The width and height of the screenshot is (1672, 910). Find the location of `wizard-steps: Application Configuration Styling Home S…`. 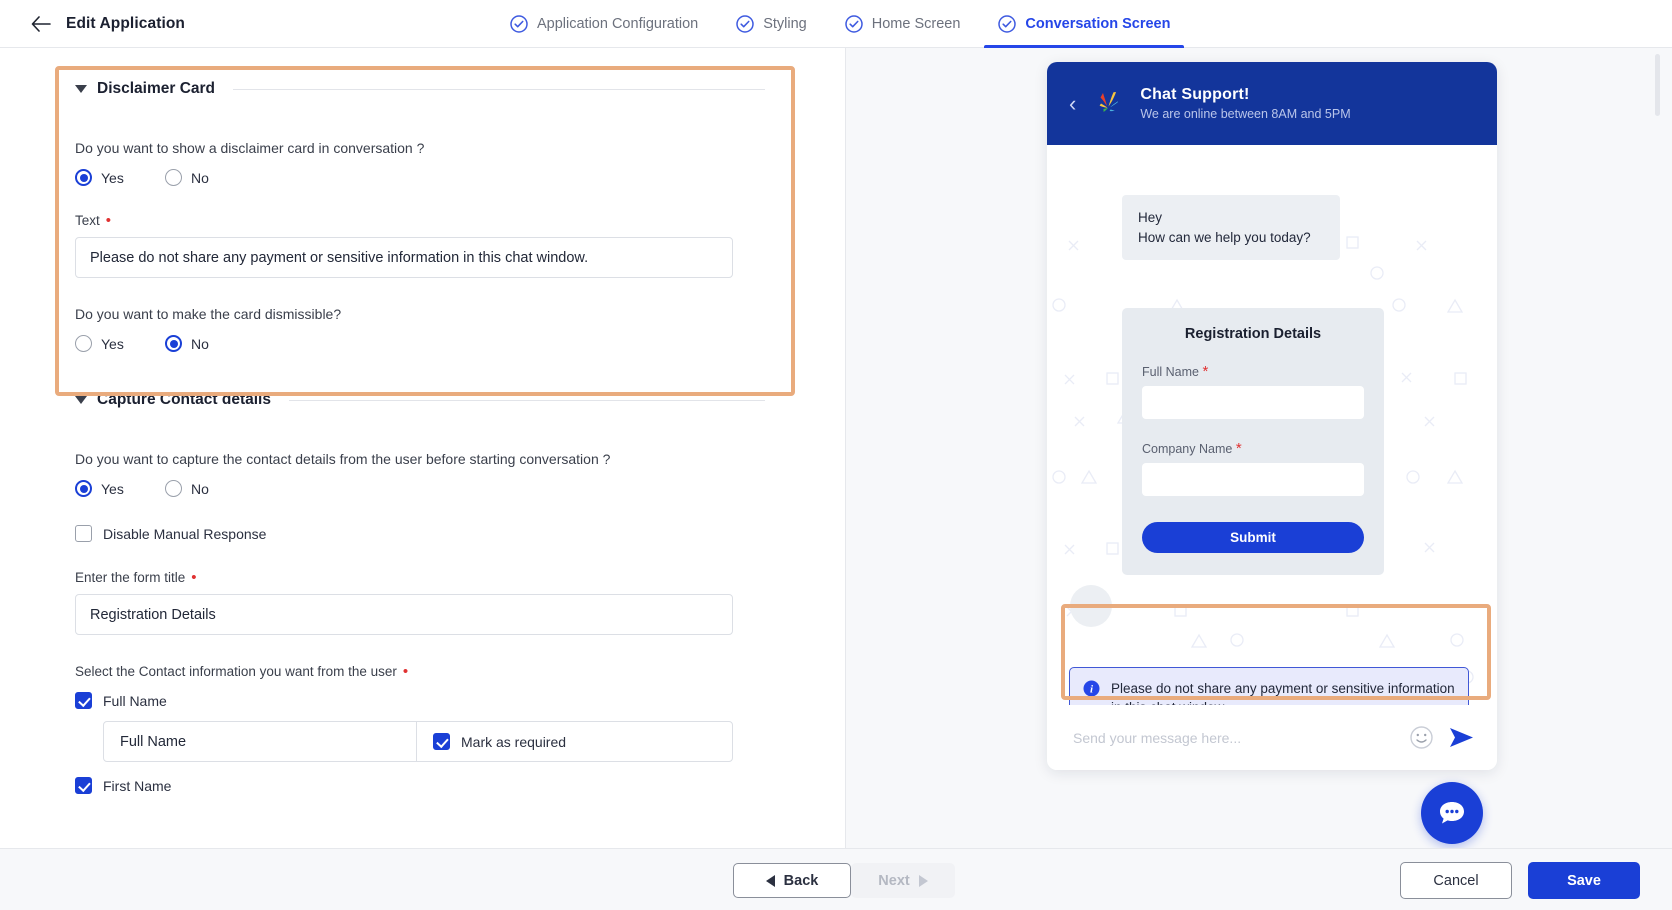

wizard-steps: Application Configuration Styling Home S… is located at coordinates (859, 24).